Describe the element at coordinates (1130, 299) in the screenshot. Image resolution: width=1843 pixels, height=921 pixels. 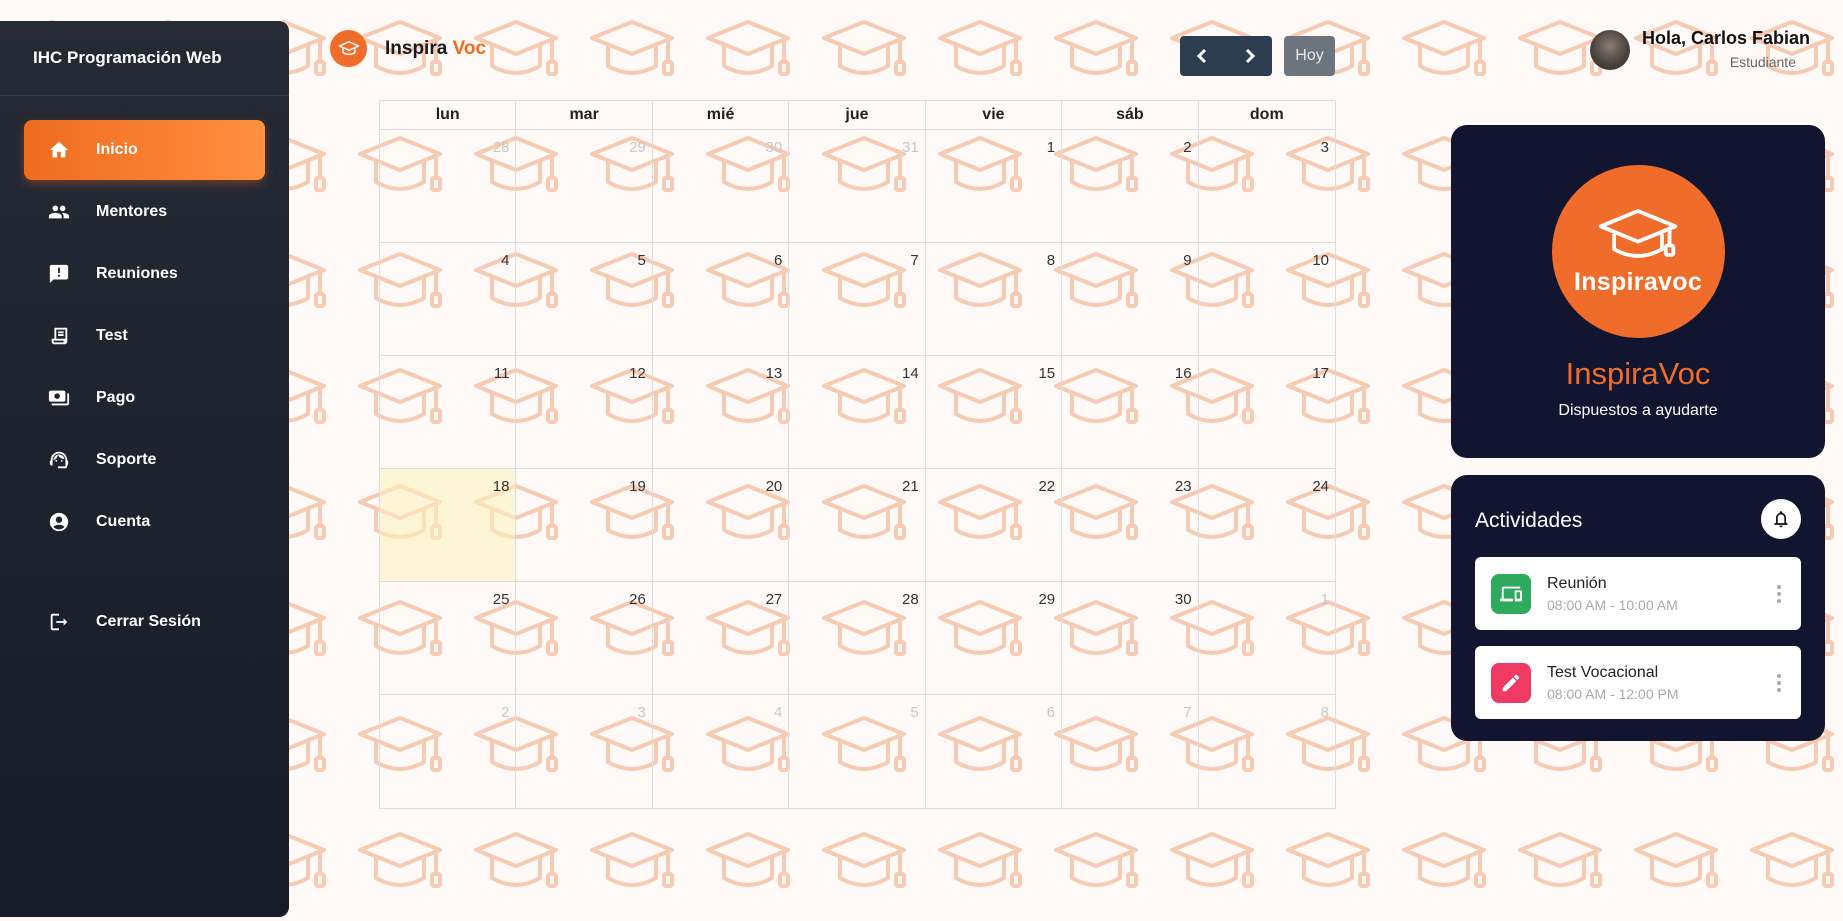
I see `calendar-day: 9` at that location.